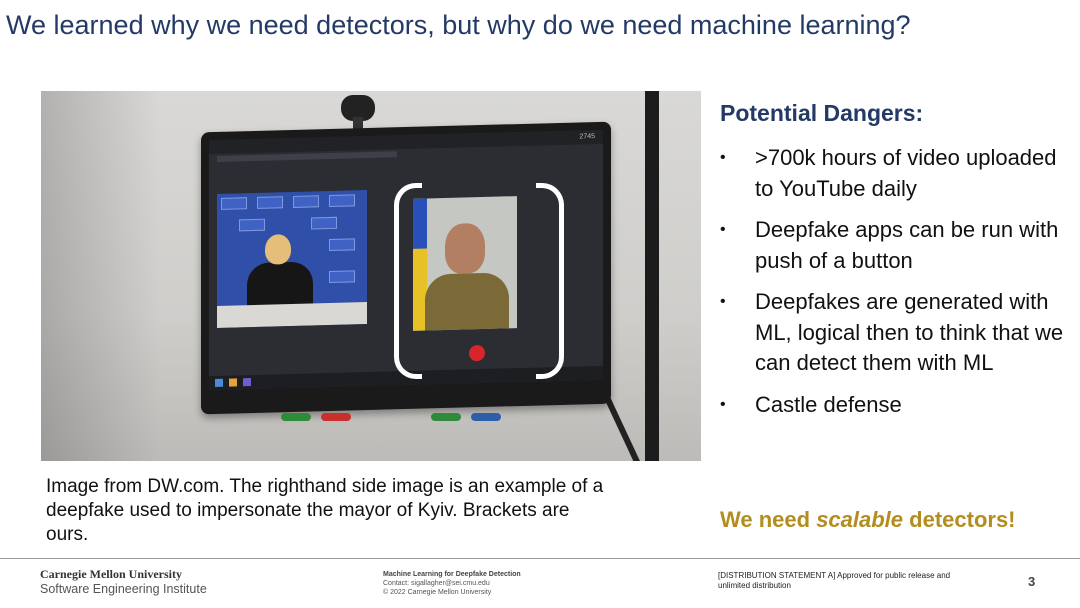  I want to click on person-left-head, so click(278, 249).